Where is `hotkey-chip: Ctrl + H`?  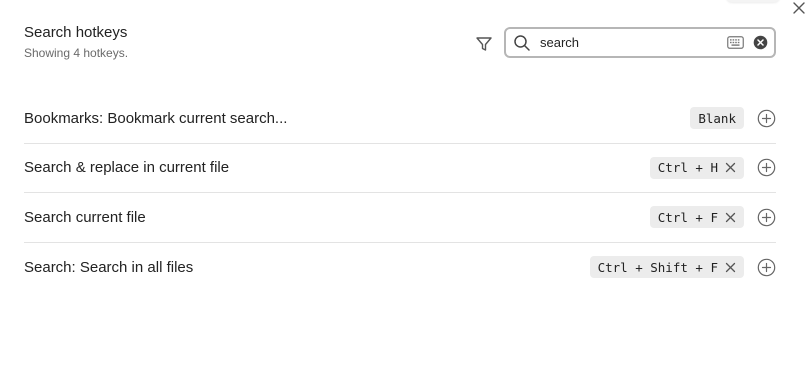 hotkey-chip: Ctrl + H is located at coordinates (696, 167).